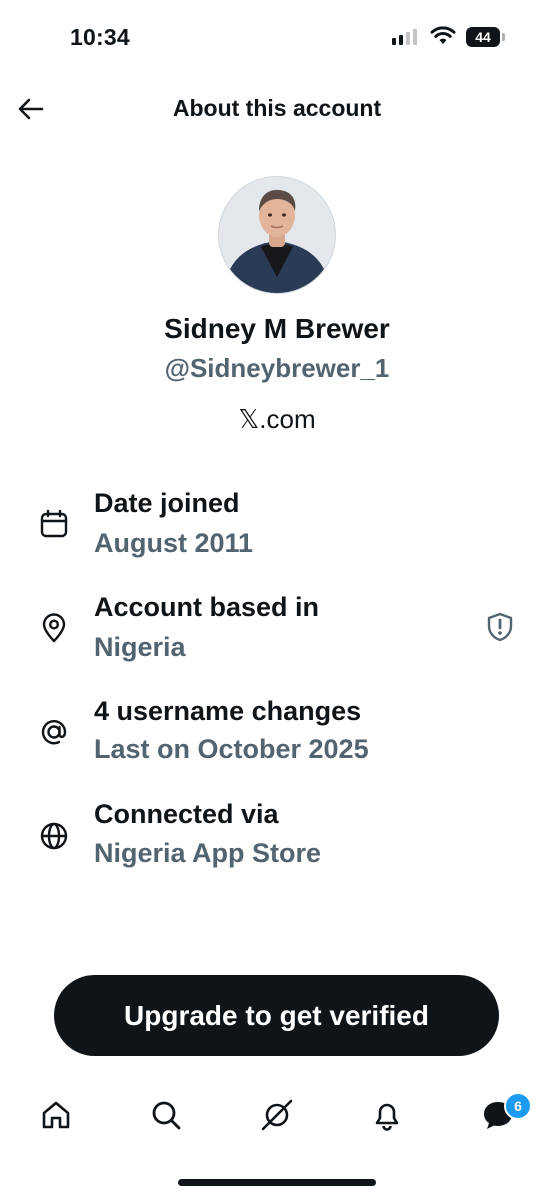  What do you see at coordinates (277, 328) in the screenshot?
I see `display-name: Sidney M Brewer` at bounding box center [277, 328].